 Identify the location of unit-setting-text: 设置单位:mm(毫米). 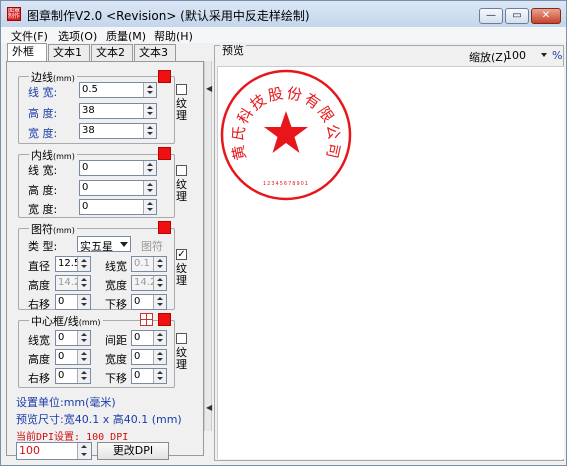
(66, 402).